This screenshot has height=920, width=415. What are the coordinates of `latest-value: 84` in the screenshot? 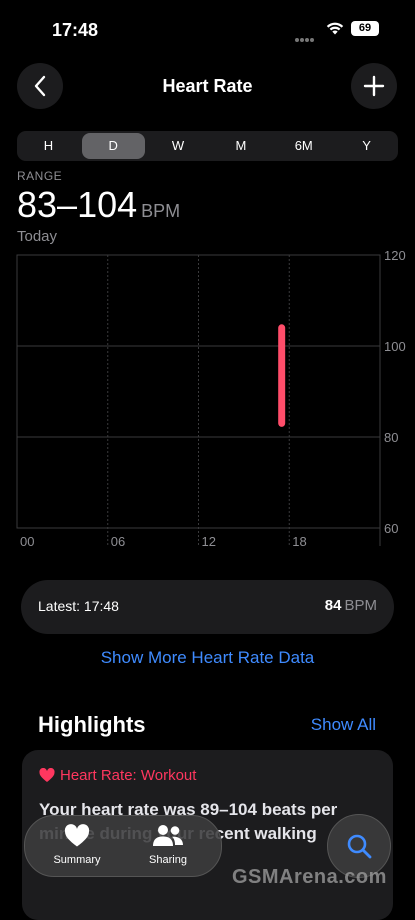 It's located at (333, 605).